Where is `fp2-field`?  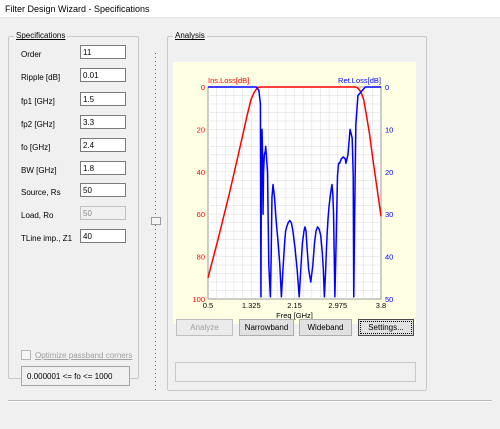
fp2-field is located at coordinates (103, 122).